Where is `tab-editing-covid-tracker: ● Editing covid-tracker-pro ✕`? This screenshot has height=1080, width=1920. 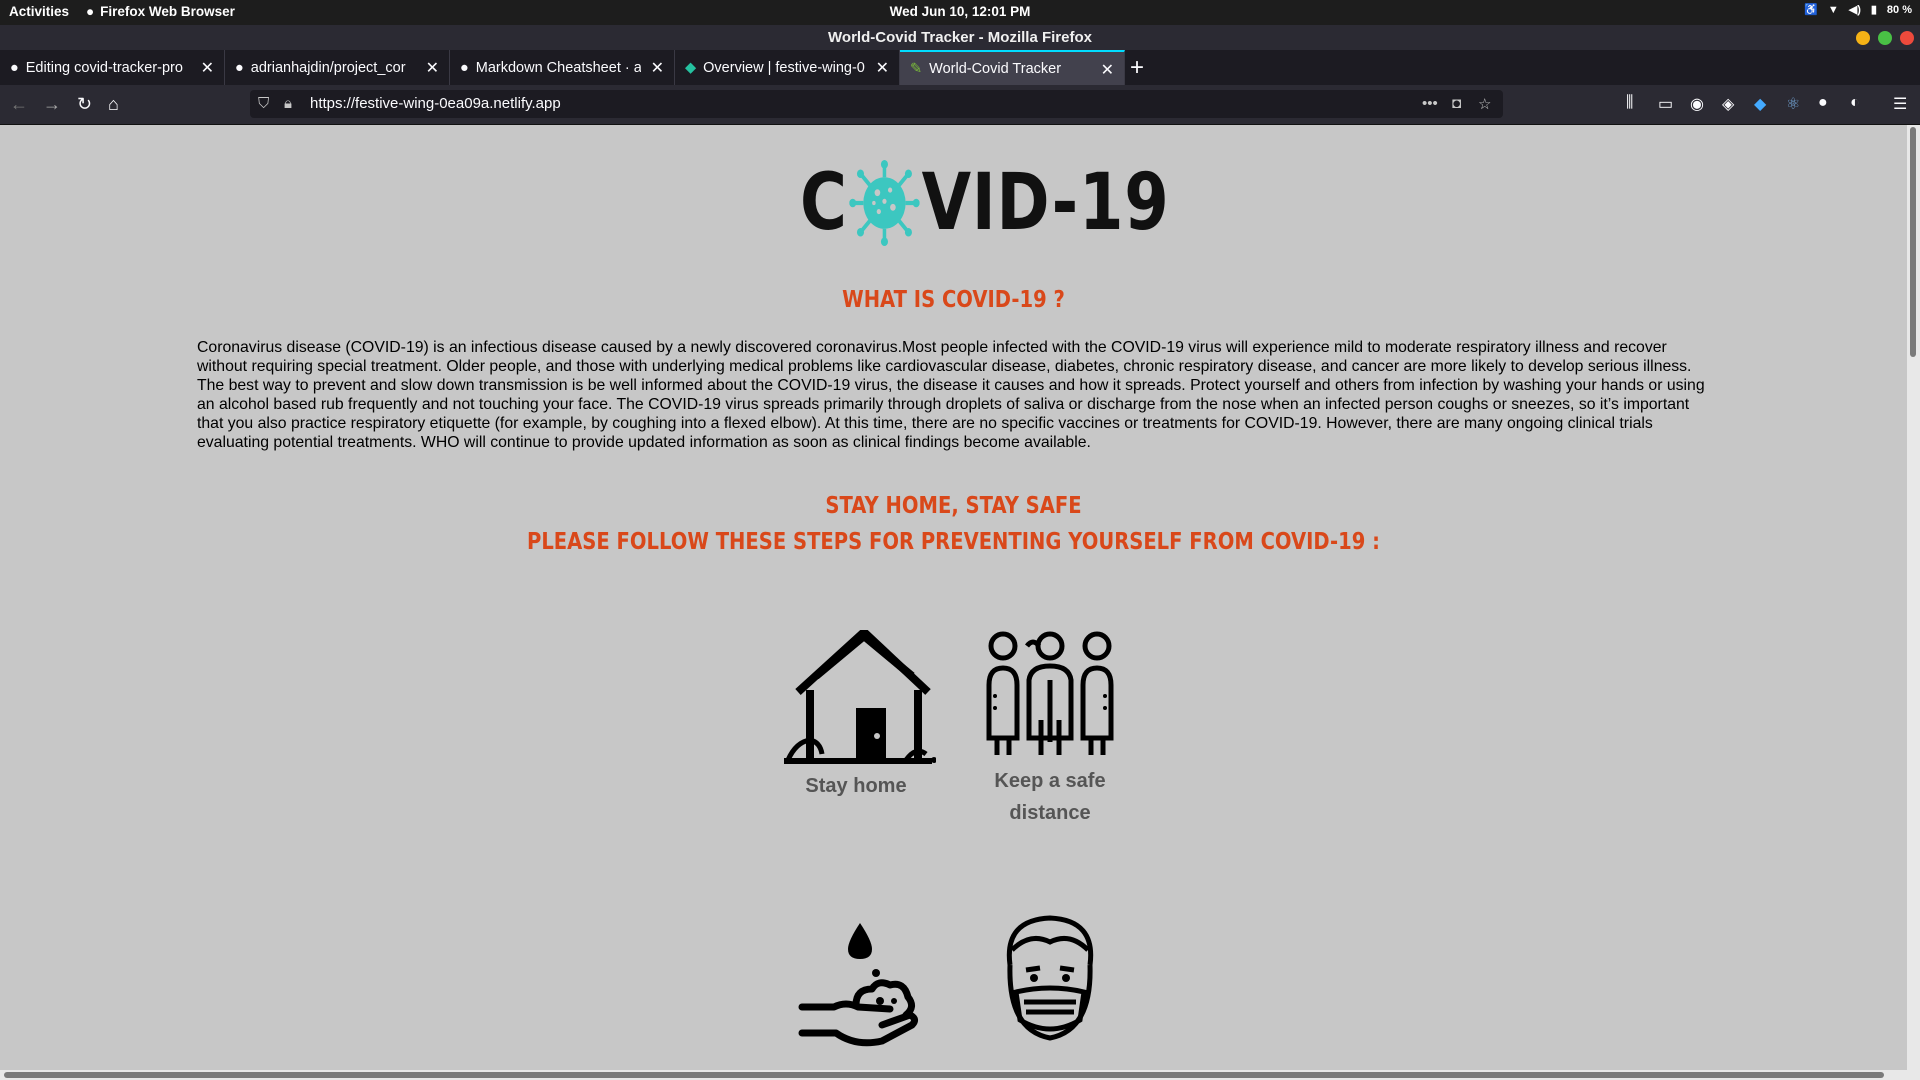 tab-editing-covid-tracker: ● Editing covid-tracker-pro ✕ is located at coordinates (112, 67).